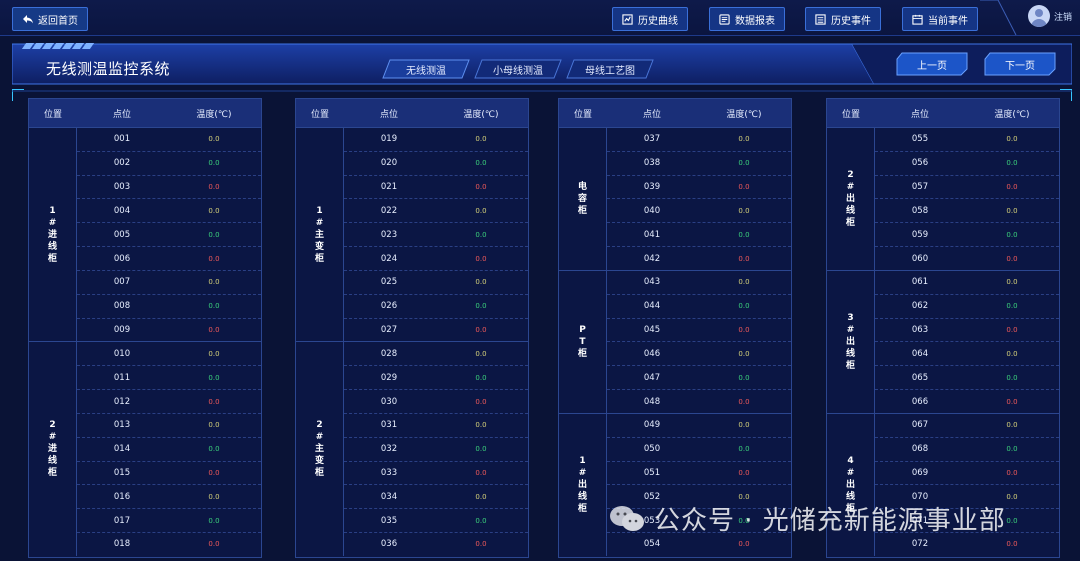 This screenshot has height=561, width=1080. I want to click on table-row: 021 0.0, so click(436, 188).